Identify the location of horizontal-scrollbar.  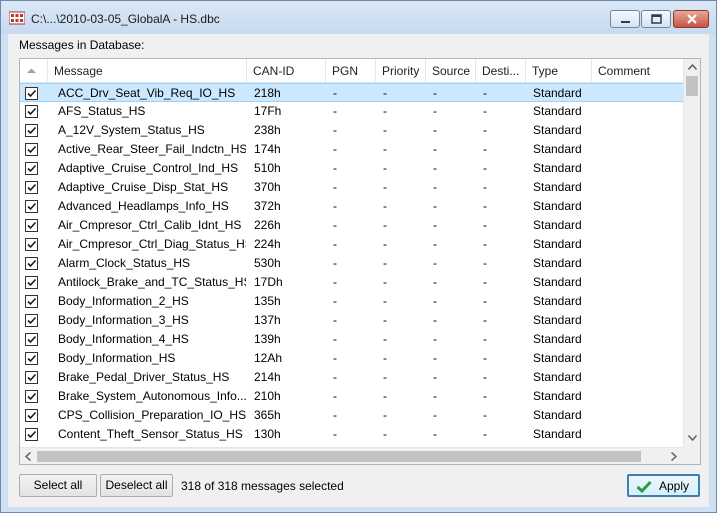
(351, 455).